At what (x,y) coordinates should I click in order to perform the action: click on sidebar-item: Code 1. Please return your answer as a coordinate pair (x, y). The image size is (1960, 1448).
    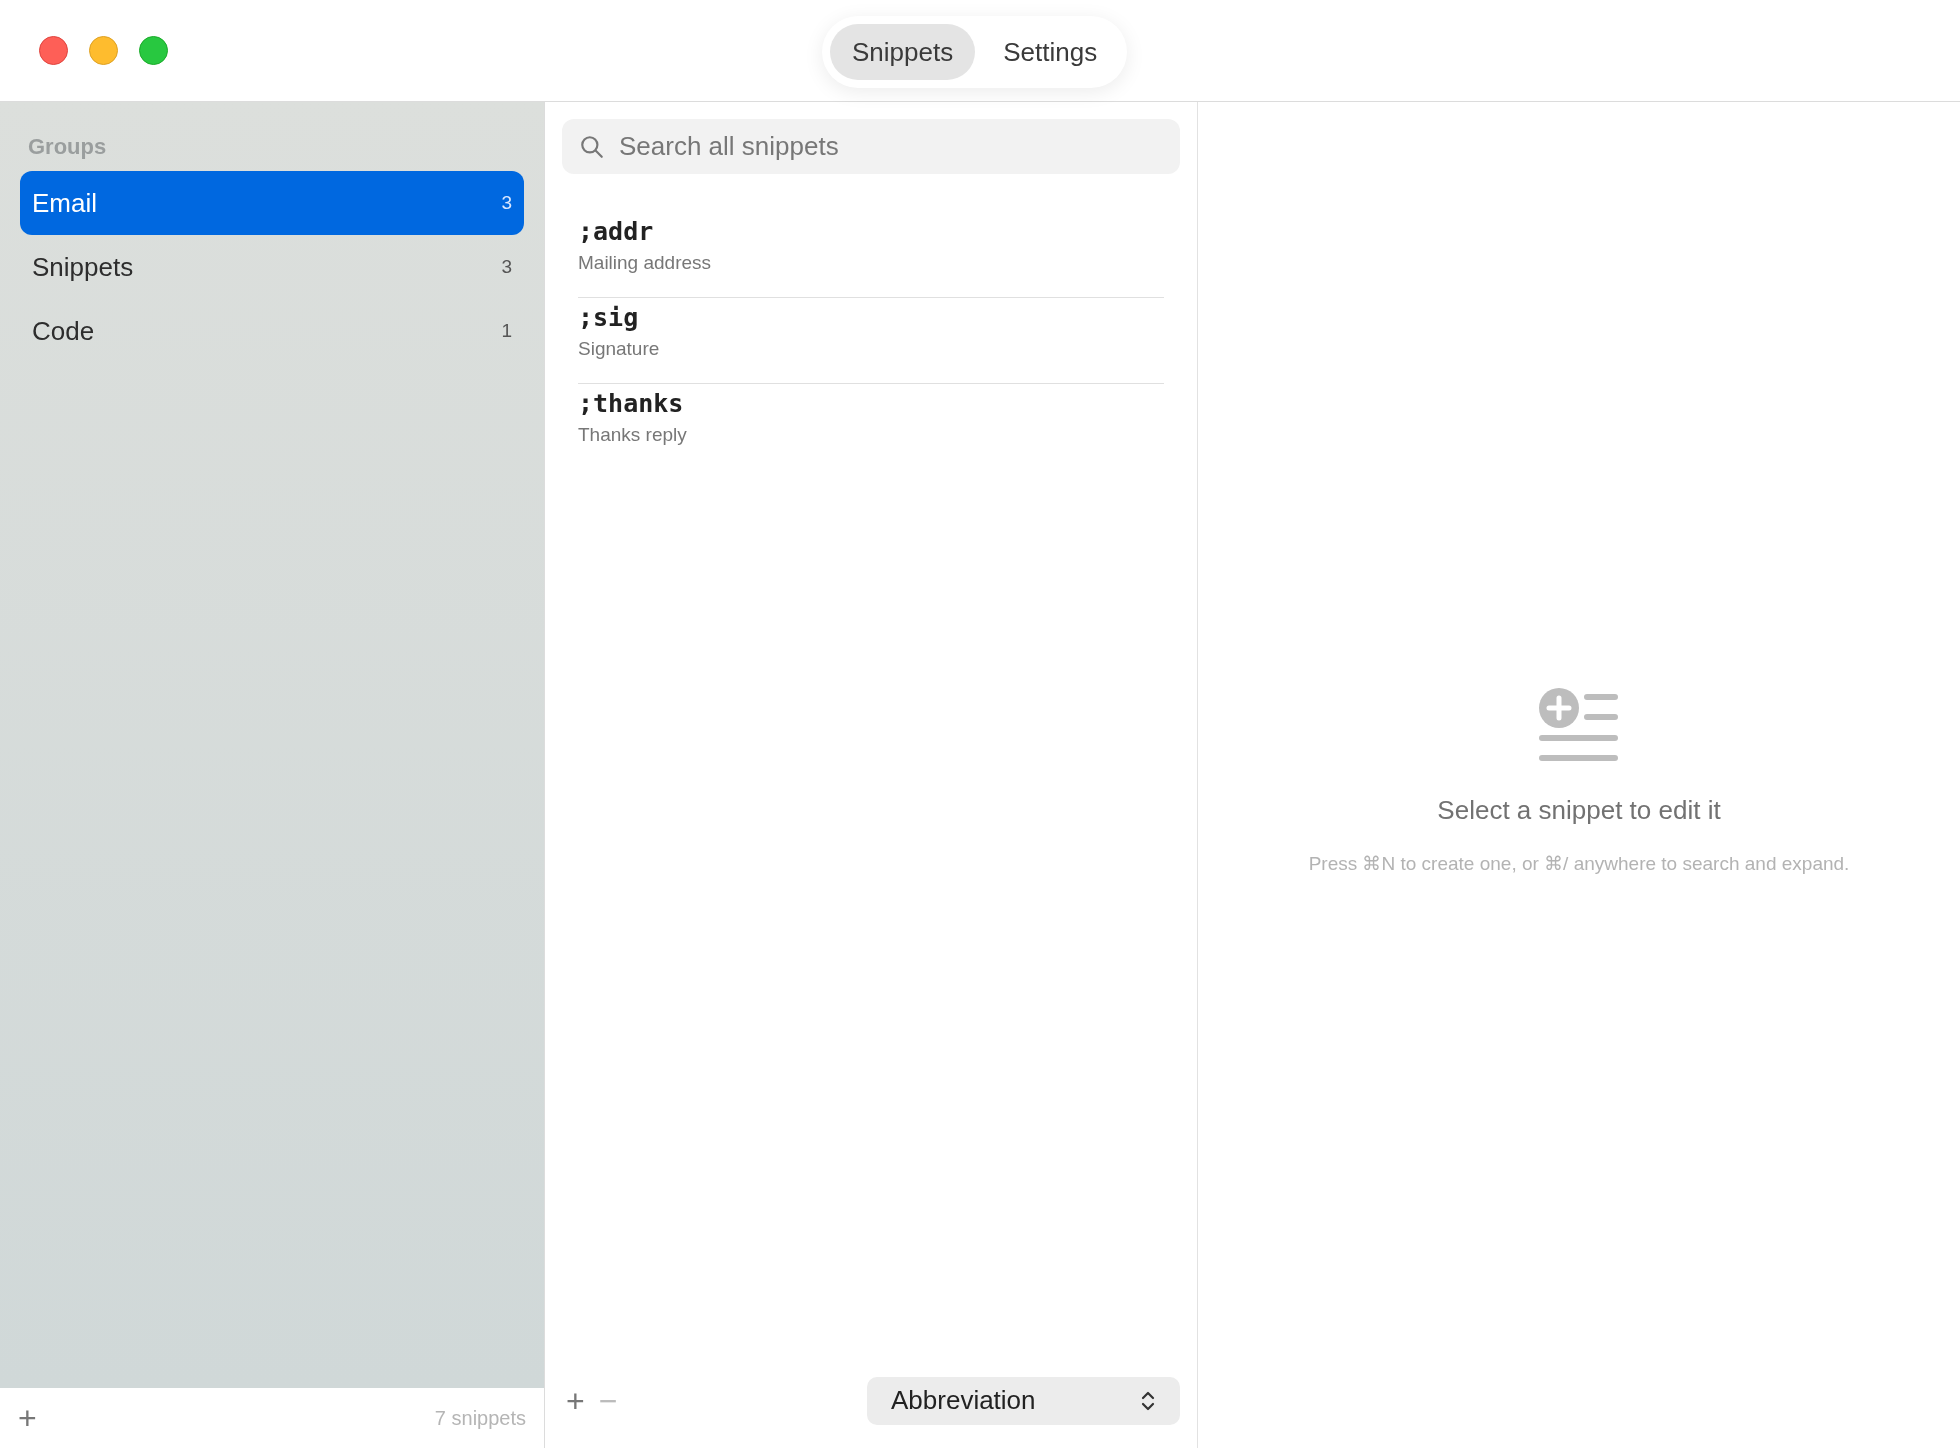
    Looking at the image, I should click on (272, 331).